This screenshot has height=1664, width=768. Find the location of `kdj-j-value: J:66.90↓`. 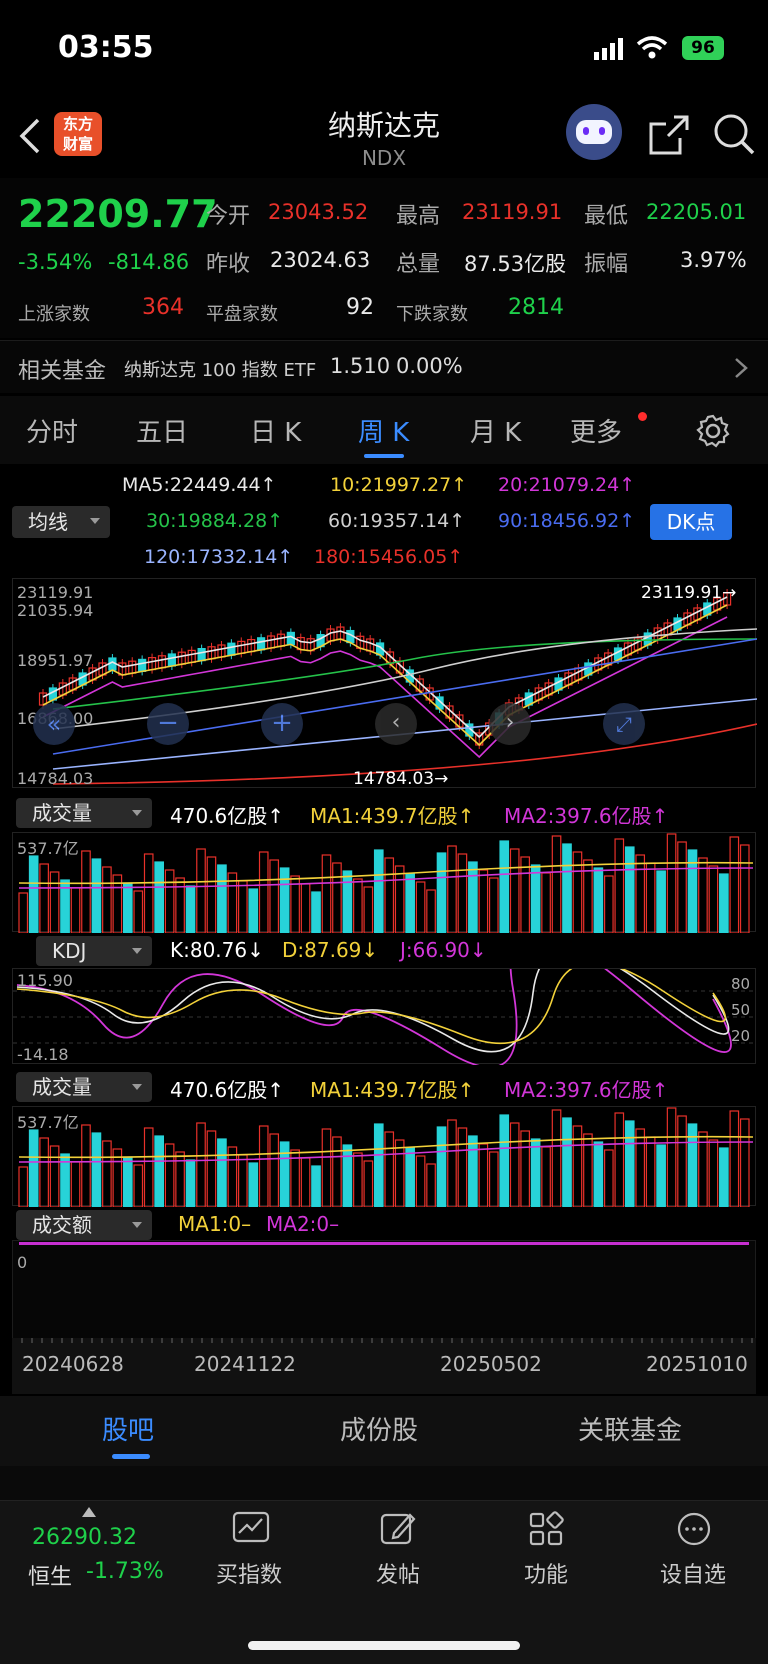

kdj-j-value: J:66.90↓ is located at coordinates (443, 950).